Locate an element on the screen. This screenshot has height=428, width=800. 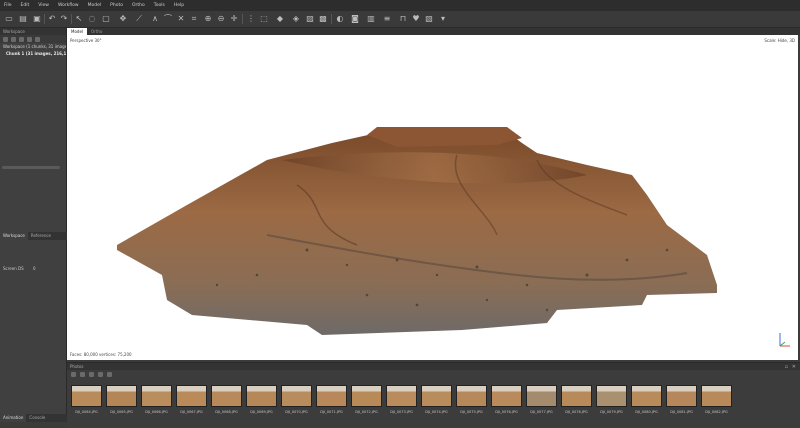
add-photos-icon is located at coordinates (13, 39).